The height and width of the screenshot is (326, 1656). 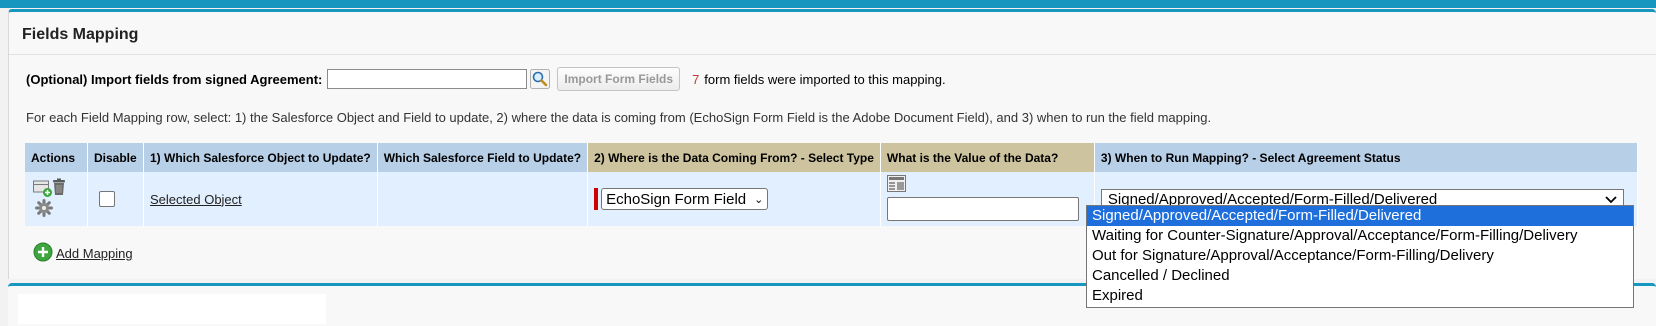 What do you see at coordinates (115, 199) in the screenshot?
I see `disable-cell` at bounding box center [115, 199].